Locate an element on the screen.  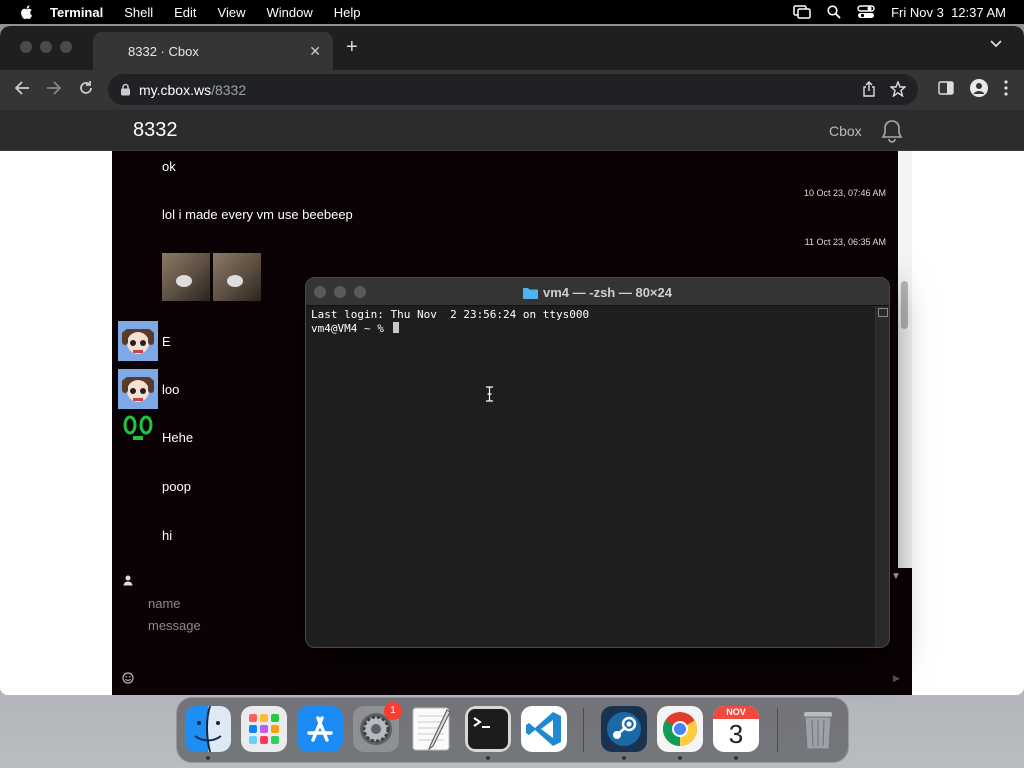
send-arrow-icon: ▶ is located at coordinates (896, 678).